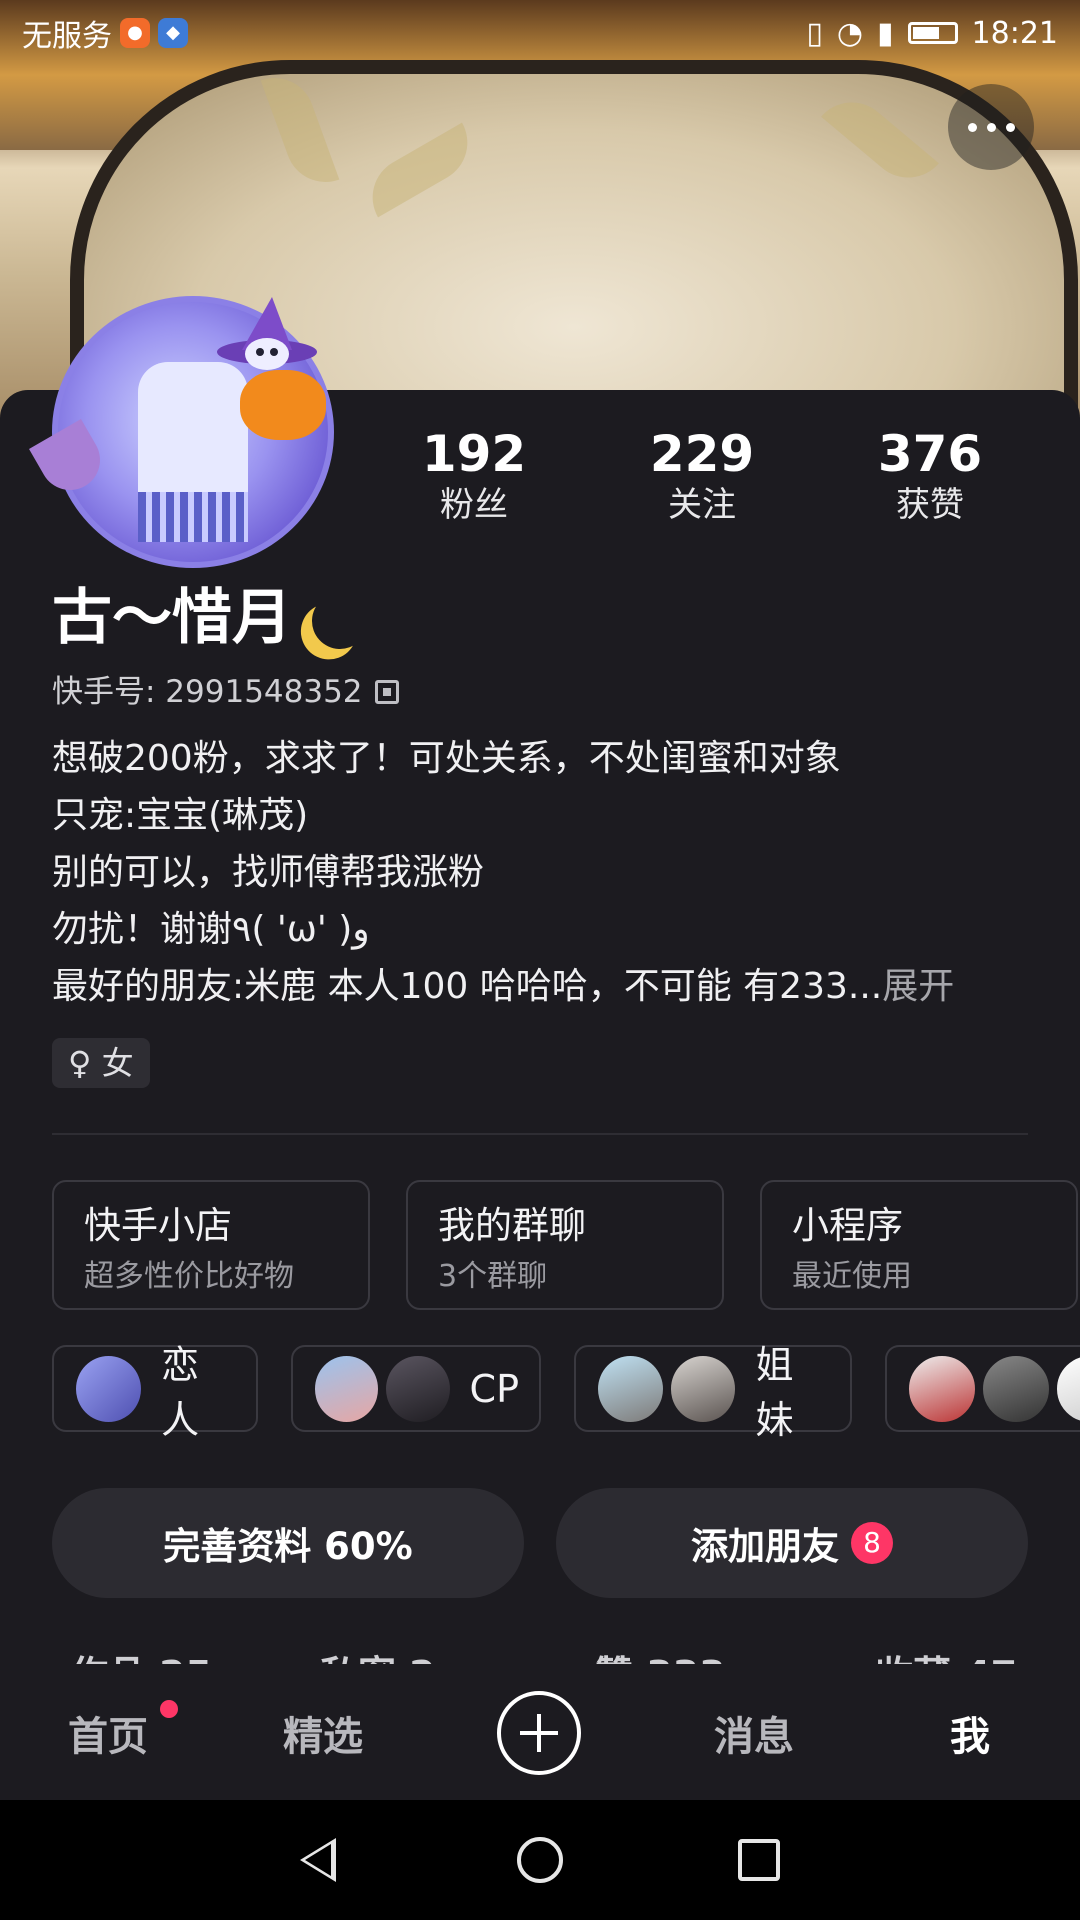 The image size is (1080, 1920). What do you see at coordinates (932, 33) in the screenshot?
I see `battery-icon` at bounding box center [932, 33].